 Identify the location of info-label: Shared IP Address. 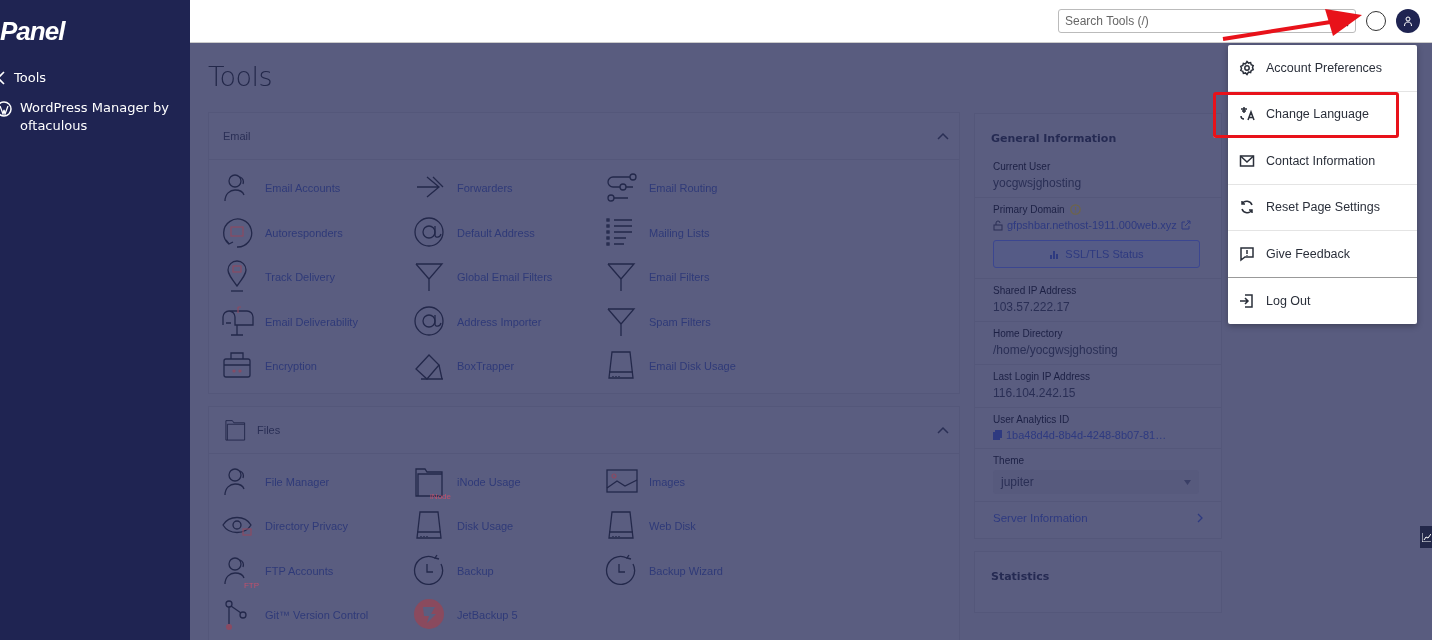
(1035, 290).